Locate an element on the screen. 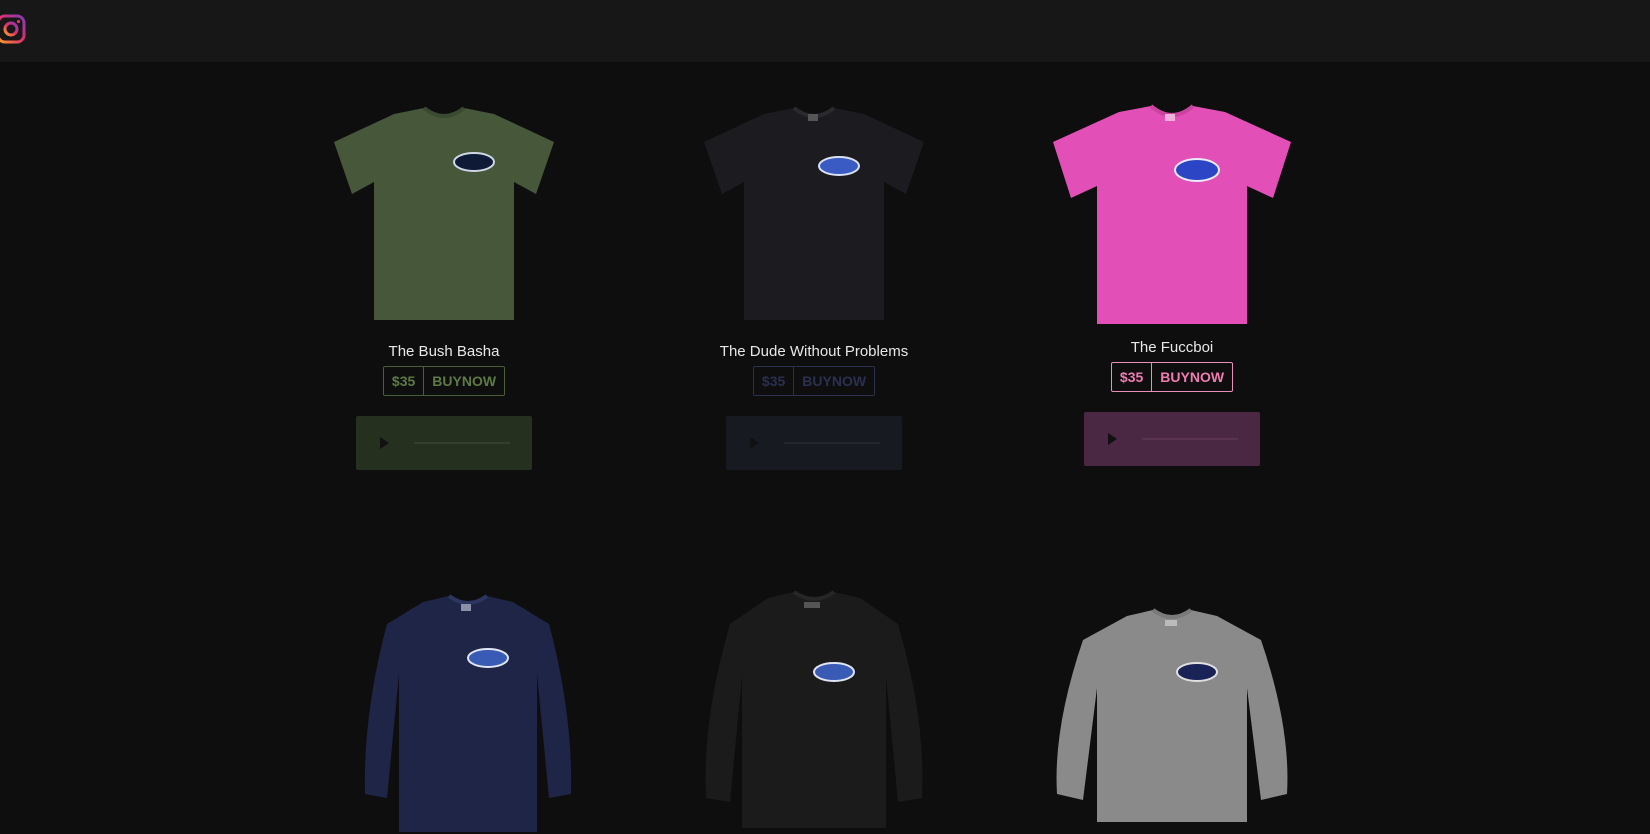  product-name: The Bush Basha is located at coordinates (444, 352).